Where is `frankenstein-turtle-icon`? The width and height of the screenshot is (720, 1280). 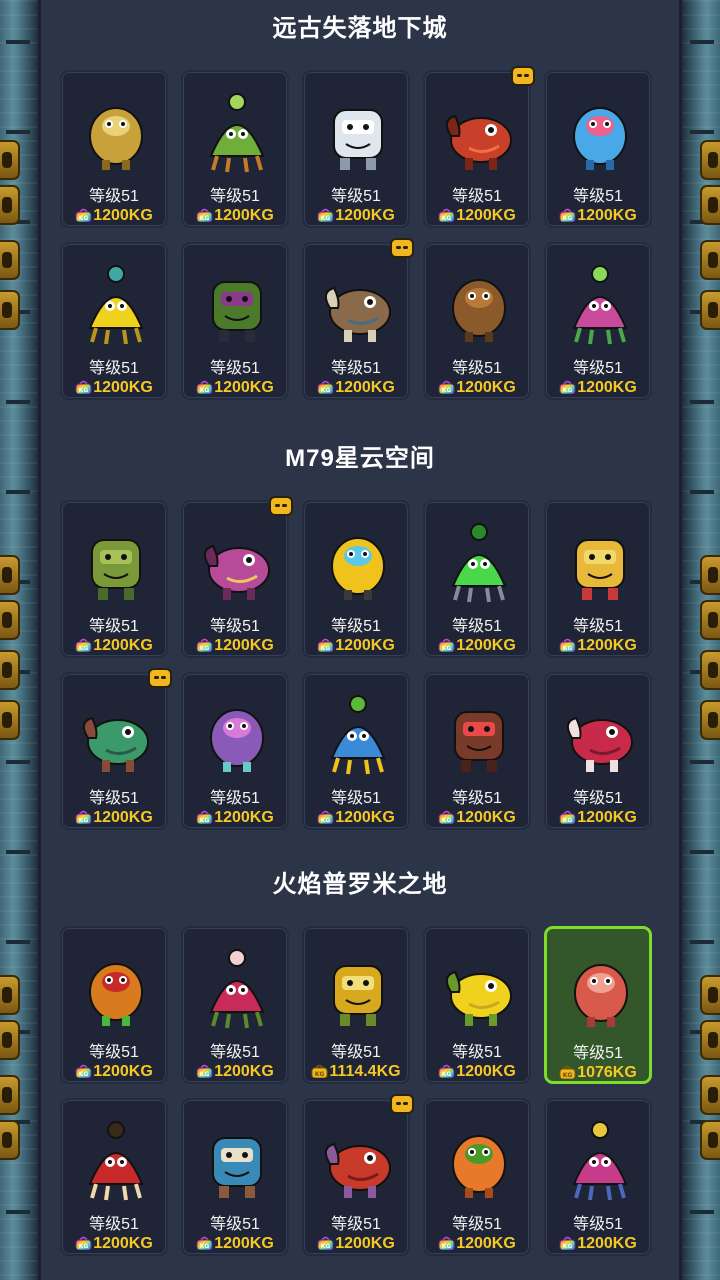
frankenstein-turtle-icon is located at coordinates (116, 732).